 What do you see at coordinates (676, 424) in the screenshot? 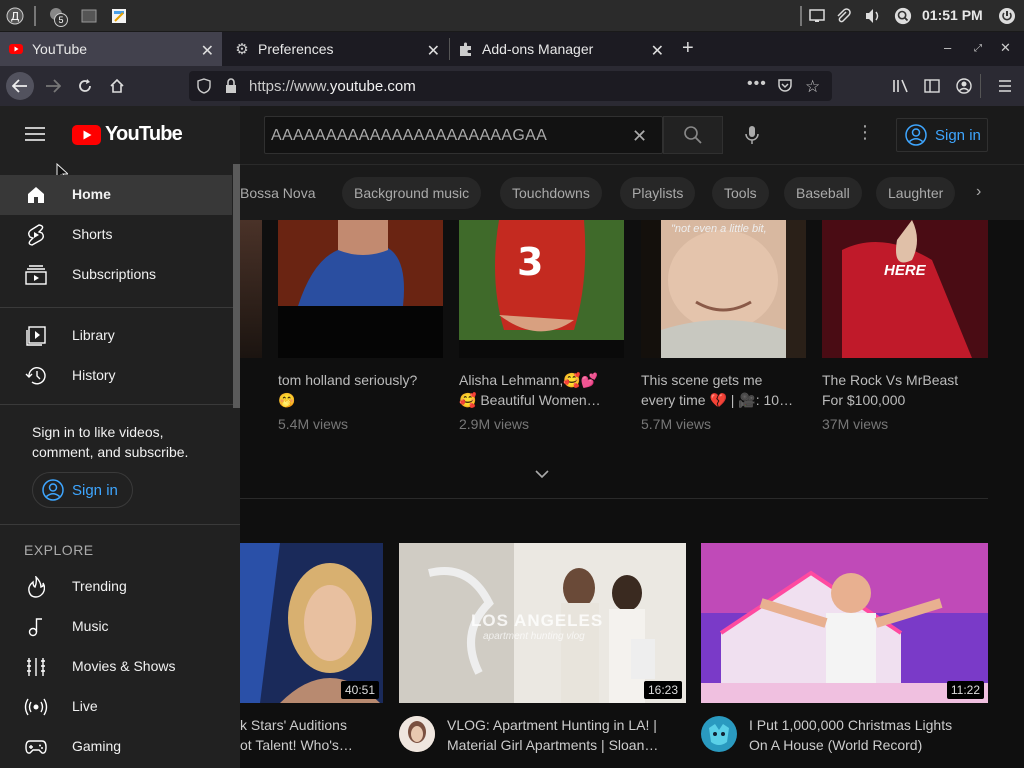
I see `short-views: 5.7M views` at bounding box center [676, 424].